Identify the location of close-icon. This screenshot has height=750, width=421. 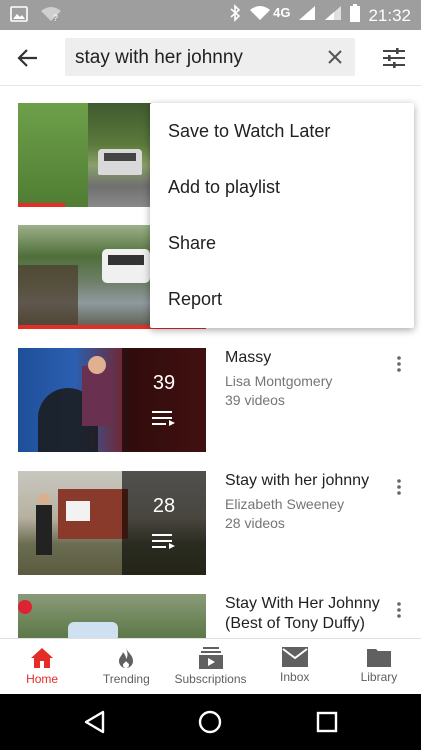
(335, 57).